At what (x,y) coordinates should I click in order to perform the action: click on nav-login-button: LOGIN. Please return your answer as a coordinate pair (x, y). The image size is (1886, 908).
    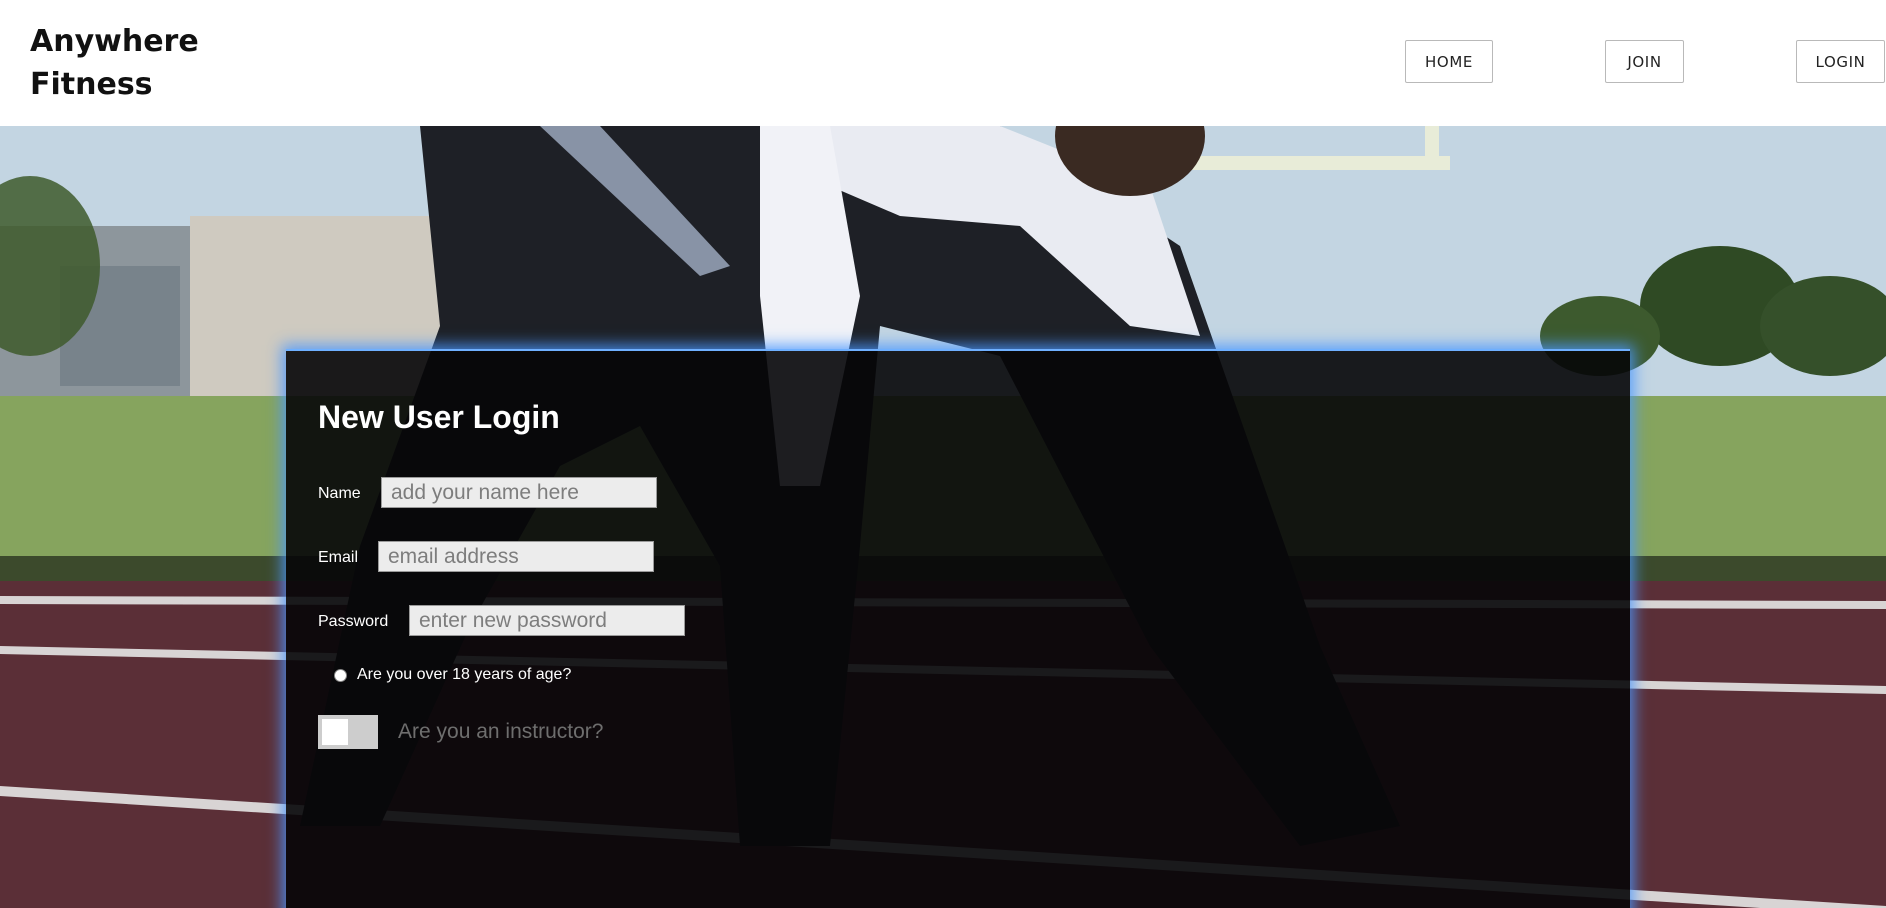
    Looking at the image, I should click on (1840, 61).